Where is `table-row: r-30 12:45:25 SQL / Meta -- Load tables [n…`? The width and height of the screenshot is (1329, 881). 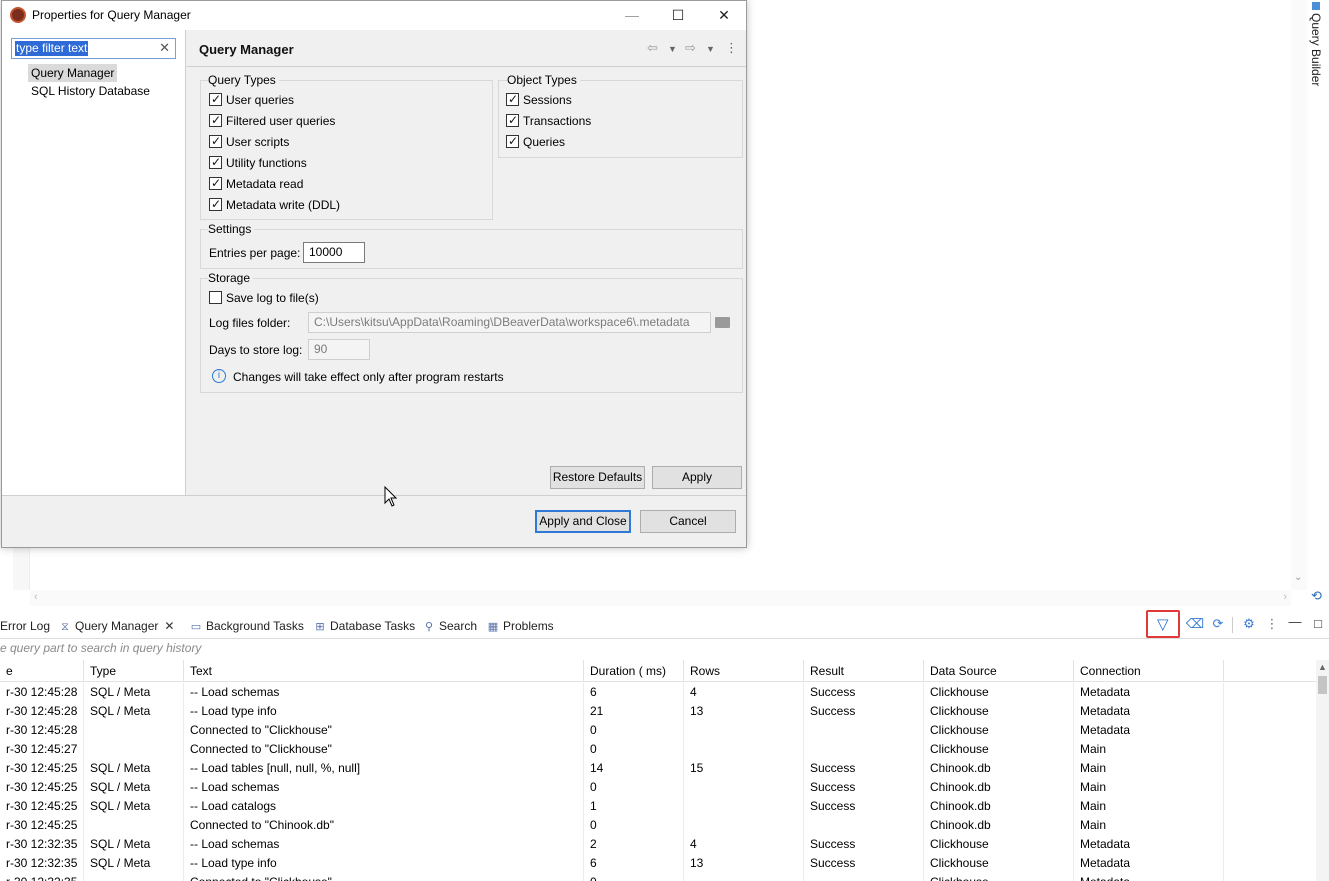
table-row: r-30 12:45:25 SQL / Meta -- Load tables [n… is located at coordinates (658, 768).